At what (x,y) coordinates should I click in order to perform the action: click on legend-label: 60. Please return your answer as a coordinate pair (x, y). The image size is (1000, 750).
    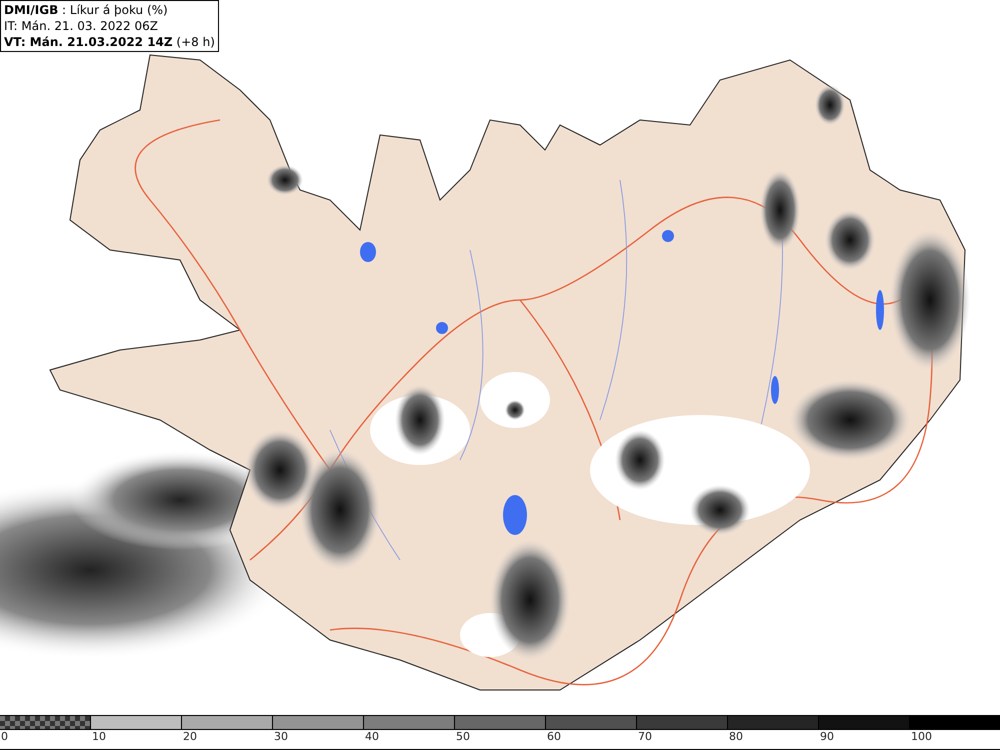
    Looking at the image, I should click on (553, 736).